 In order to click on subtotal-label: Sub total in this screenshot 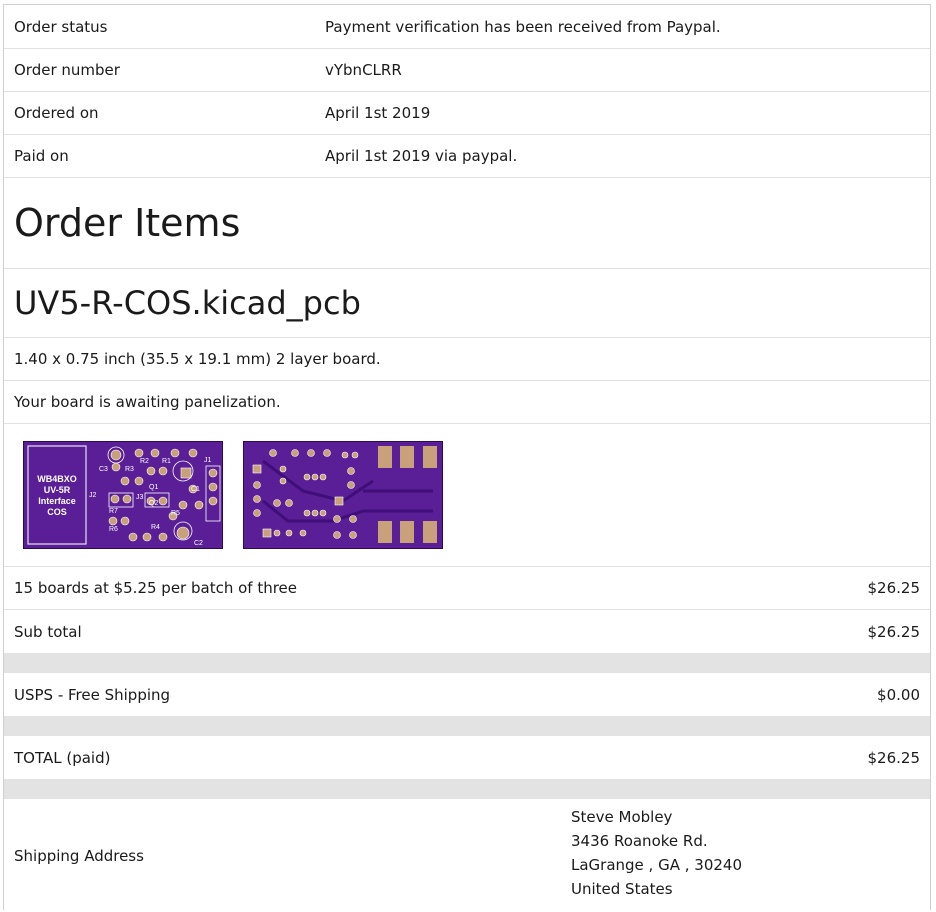, I will do `click(48, 631)`.